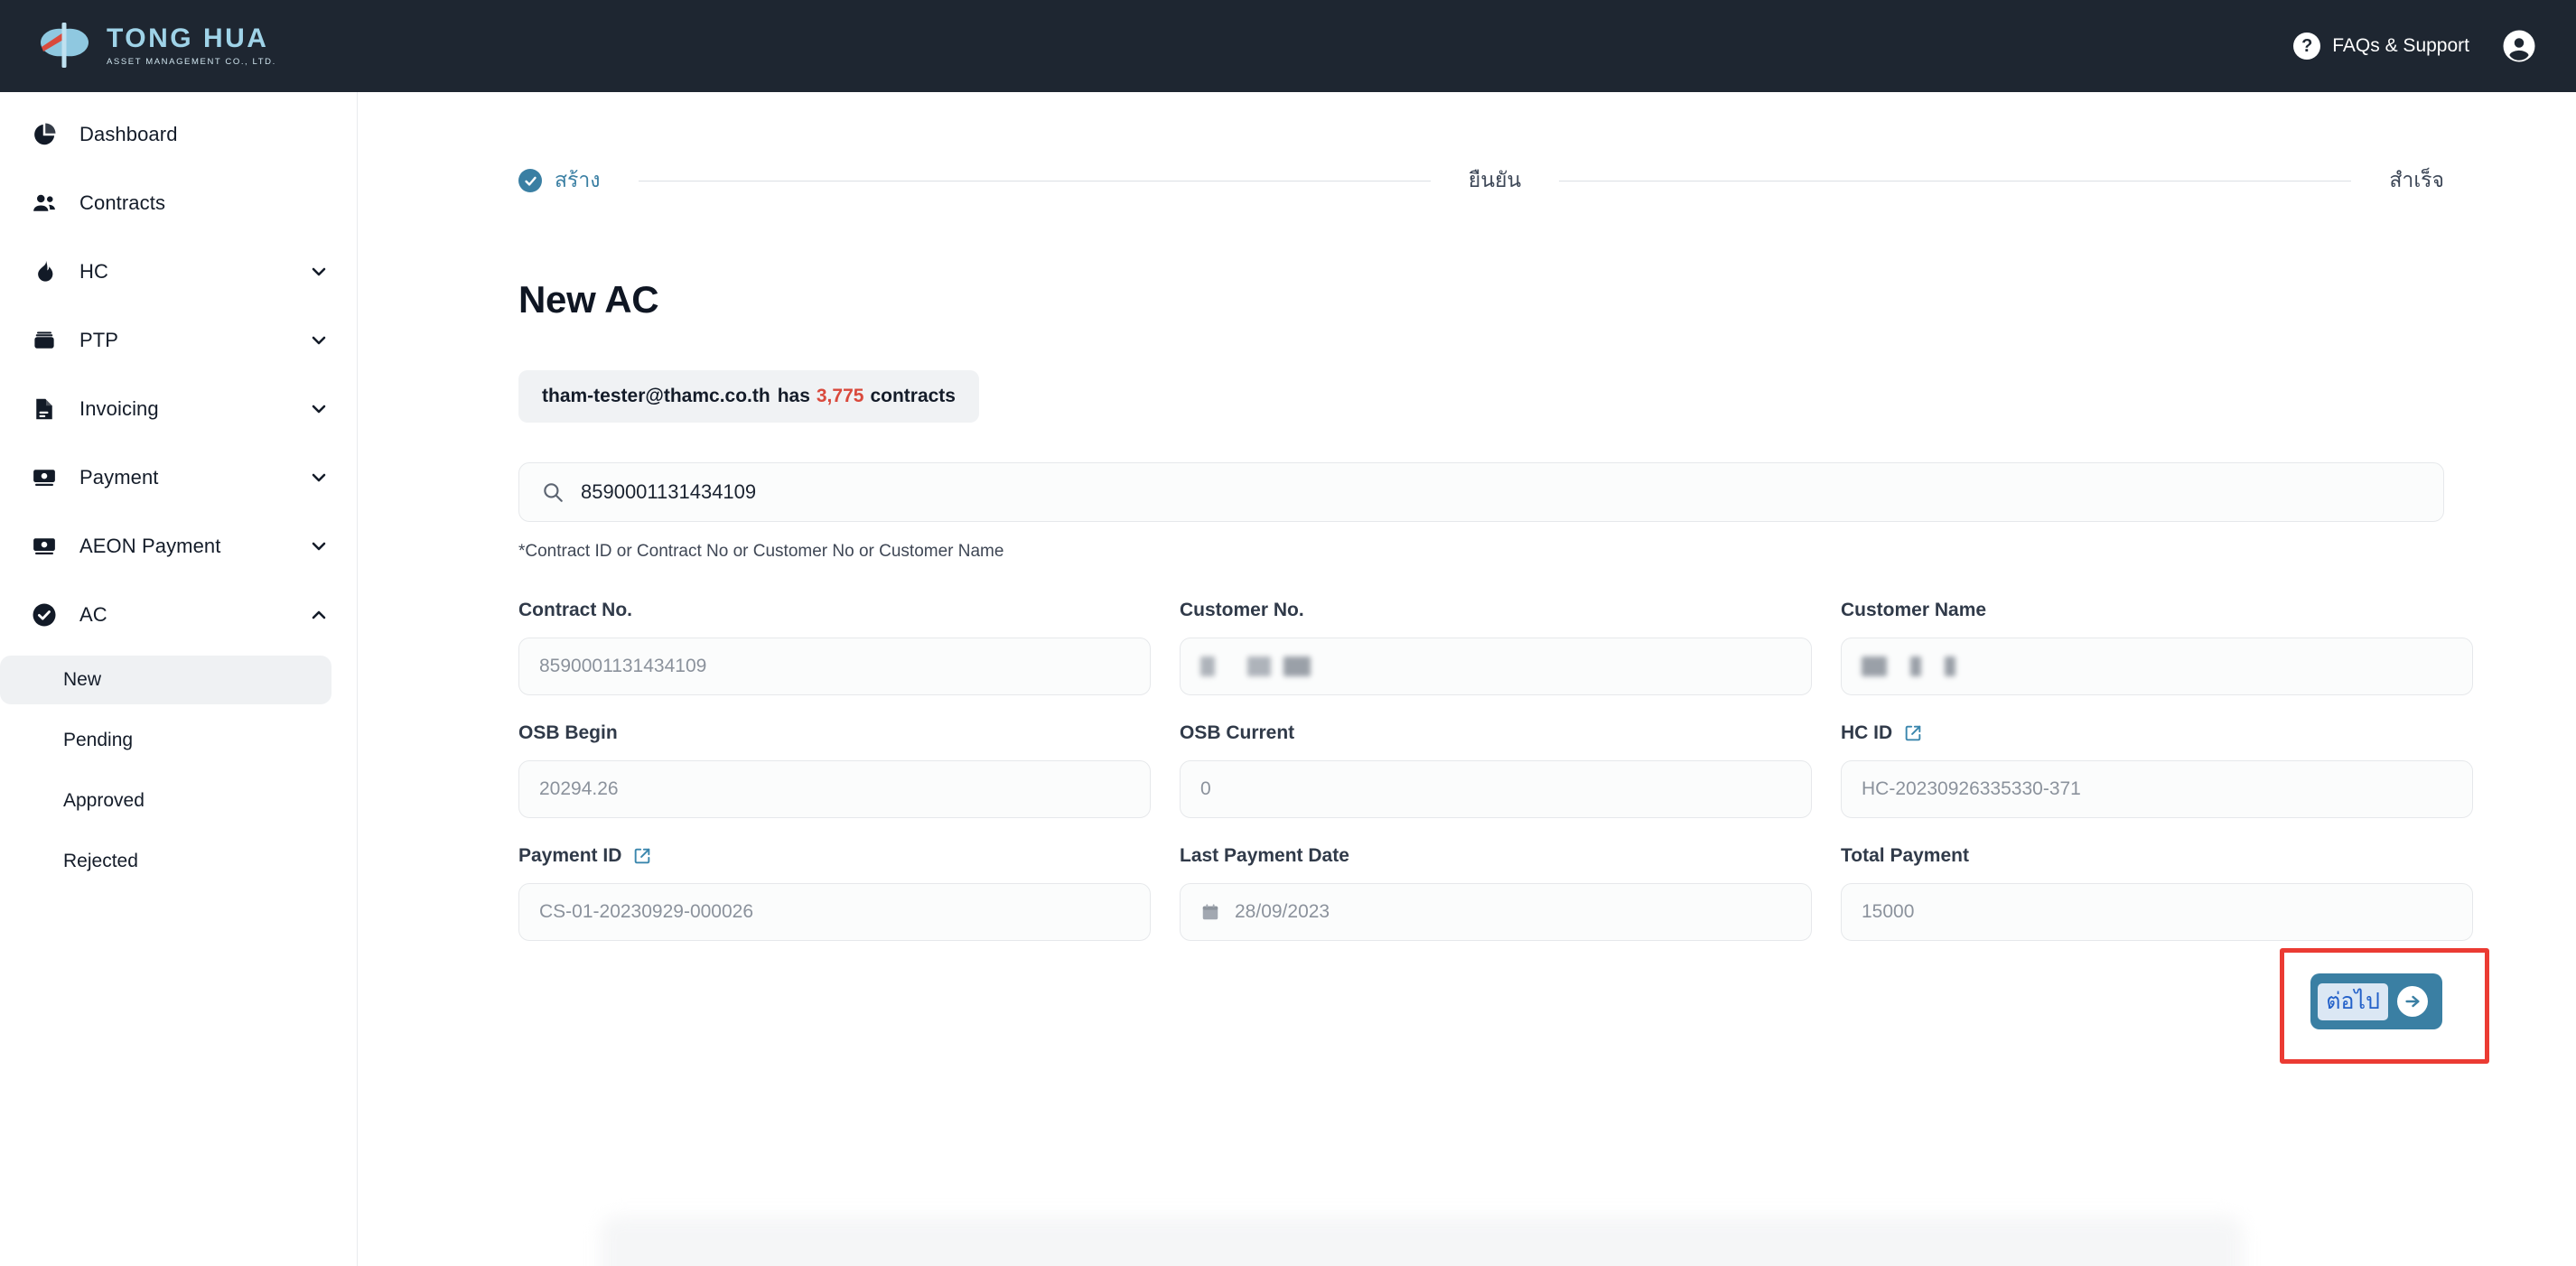 Image resolution: width=2576 pixels, height=1266 pixels. I want to click on sidebar-subitem-rejected: Rejected, so click(165, 862).